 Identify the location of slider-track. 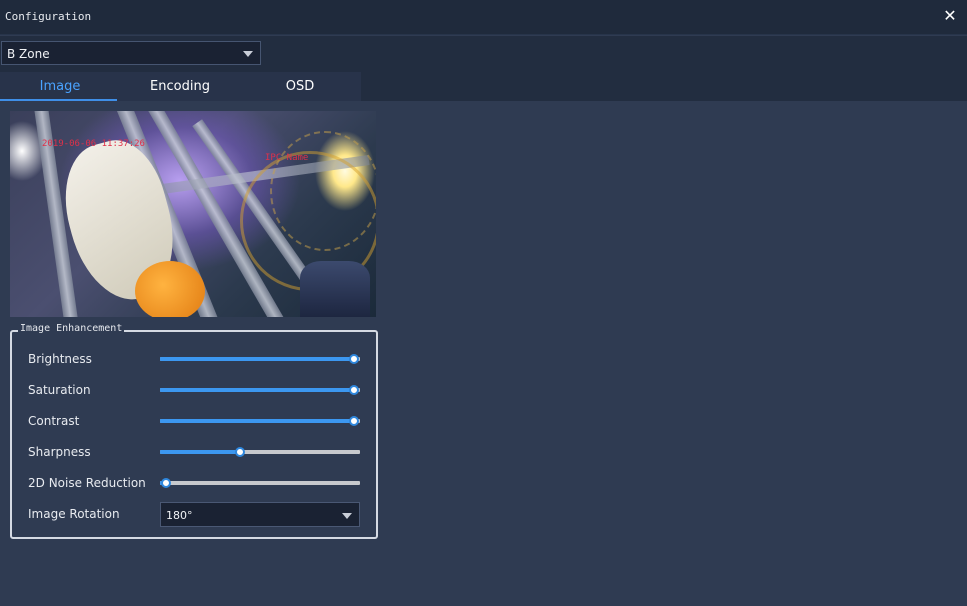
(260, 483).